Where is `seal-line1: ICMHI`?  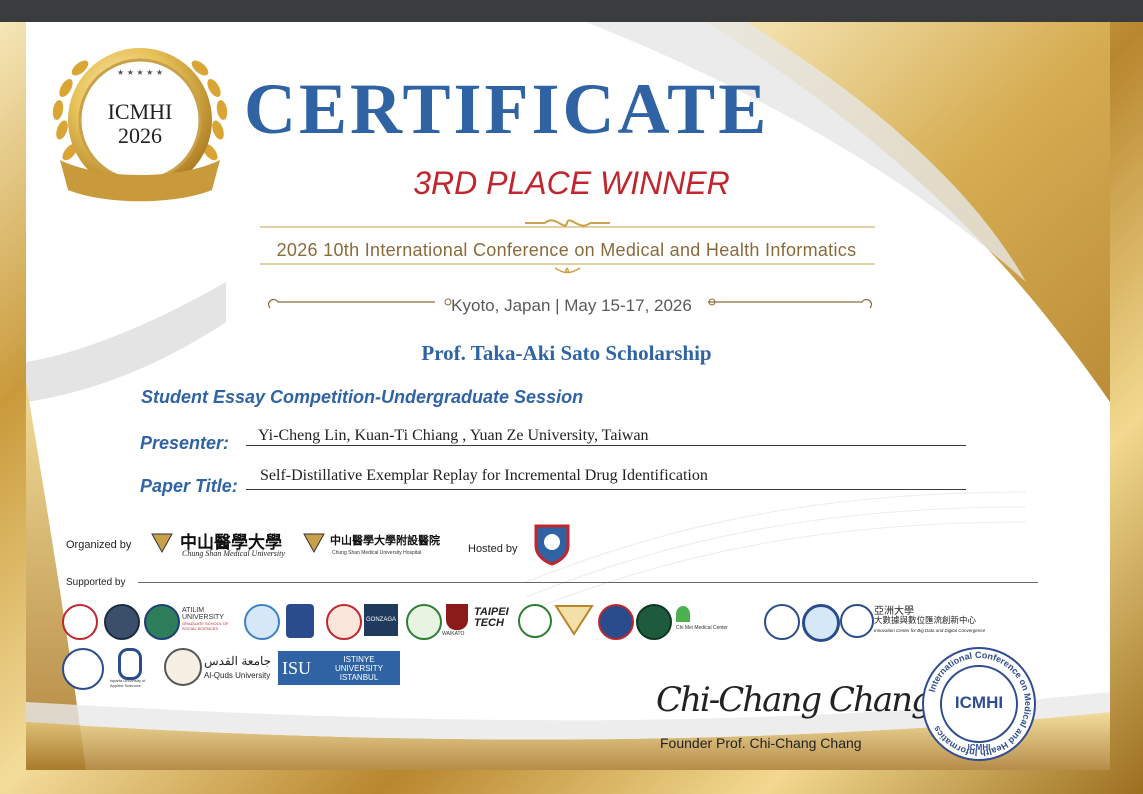
seal-line1: ICMHI is located at coordinates (140, 111).